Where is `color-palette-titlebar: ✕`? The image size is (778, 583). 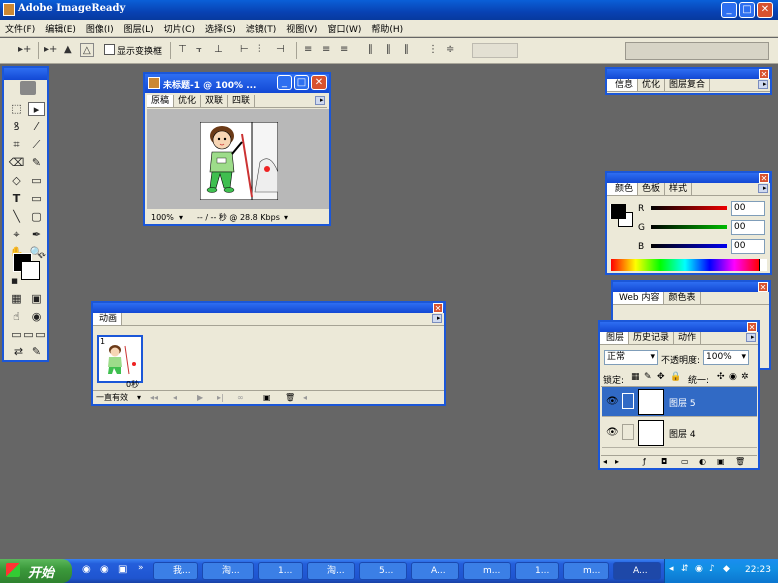 color-palette-titlebar: ✕ is located at coordinates (688, 178).